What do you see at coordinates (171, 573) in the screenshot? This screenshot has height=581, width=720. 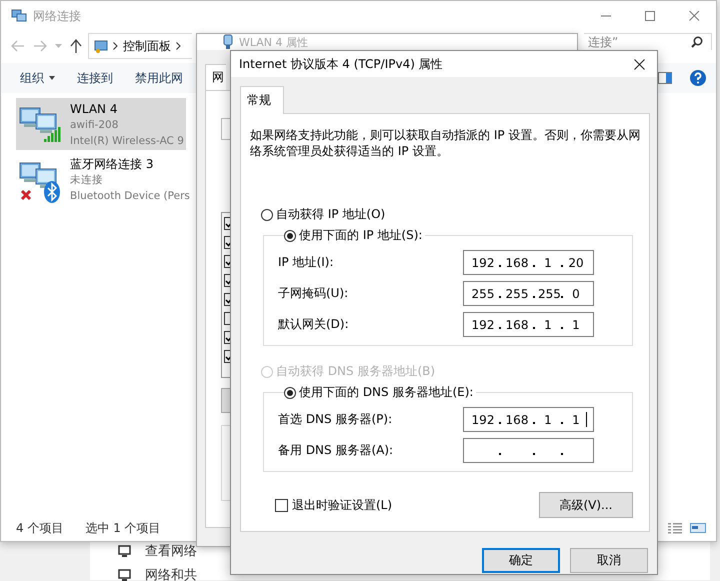 I see `link-text: 网络和共` at bounding box center [171, 573].